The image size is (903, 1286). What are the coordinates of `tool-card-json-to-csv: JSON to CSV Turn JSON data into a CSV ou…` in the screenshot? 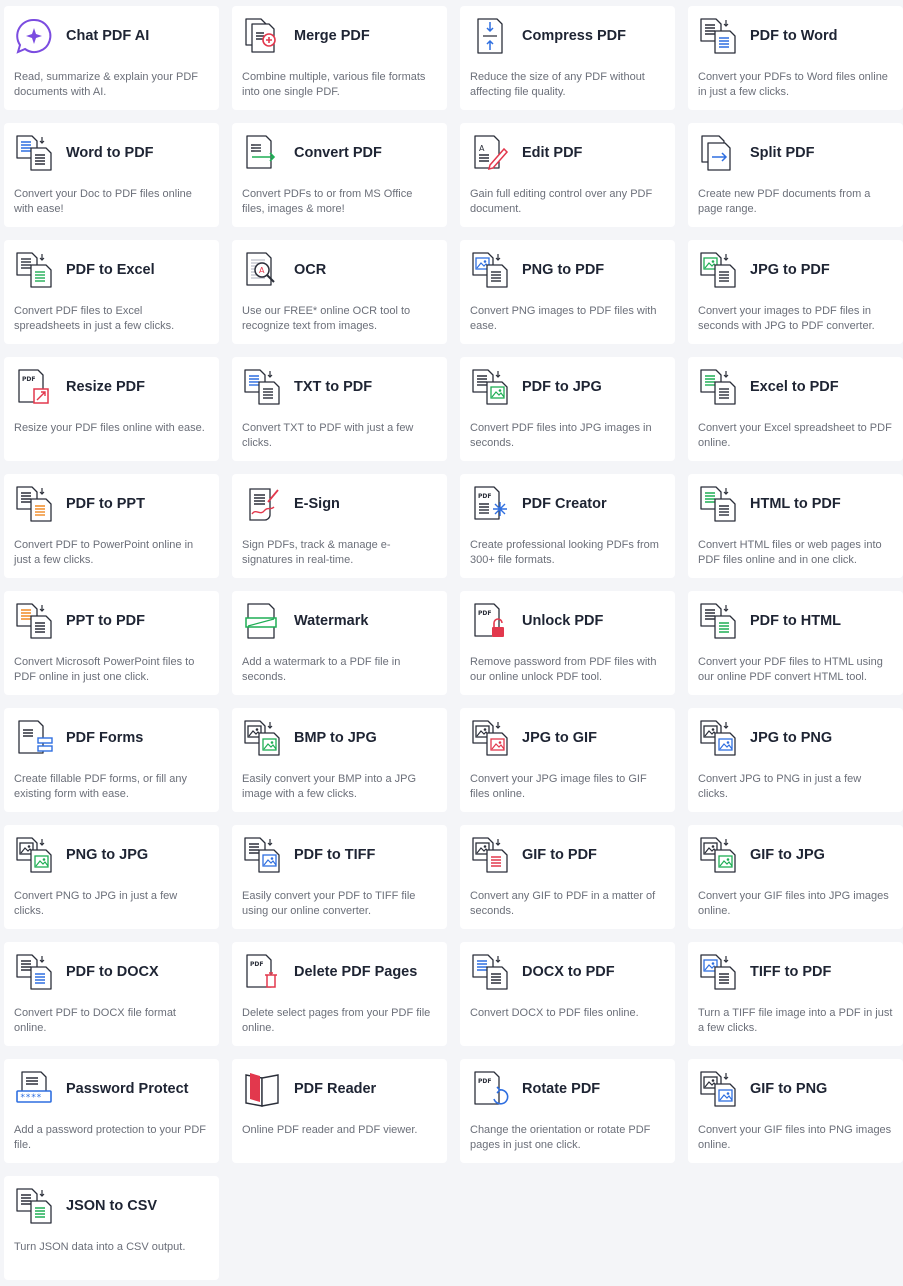 It's located at (111, 1228).